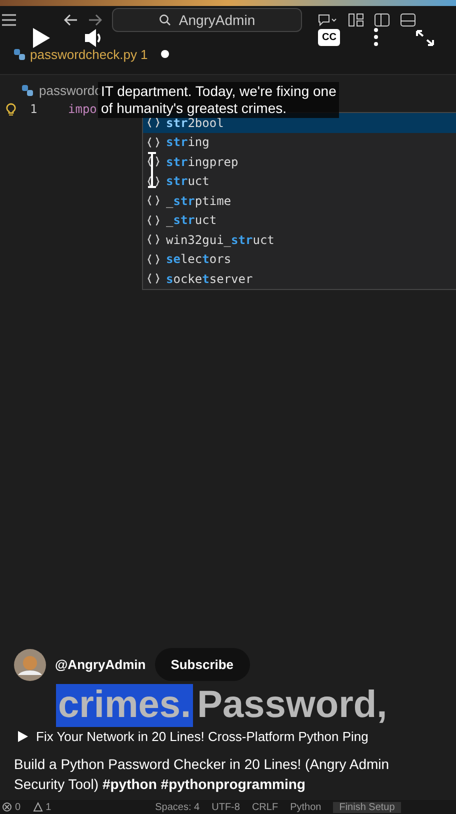  I want to click on suggestion-item: socketserver, so click(299, 278).